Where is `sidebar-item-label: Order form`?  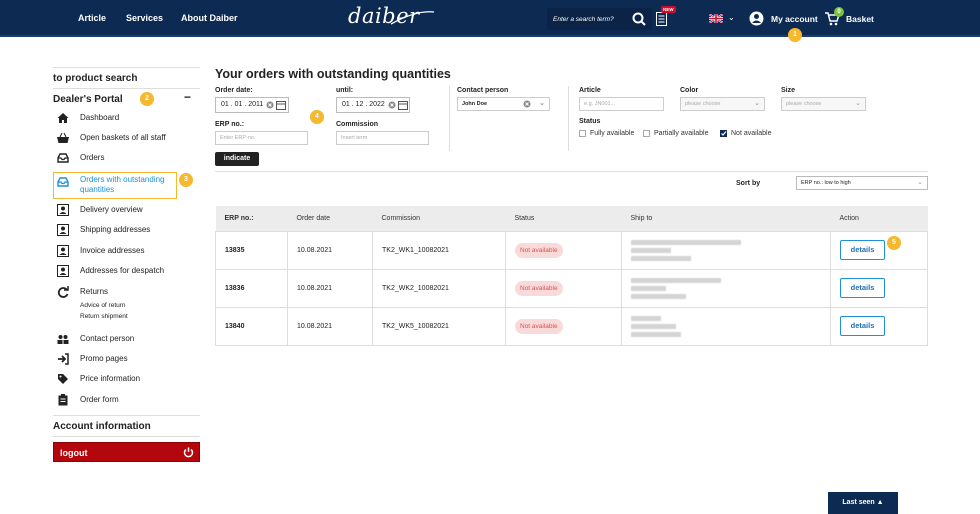
sidebar-item-label: Order form is located at coordinates (99, 399).